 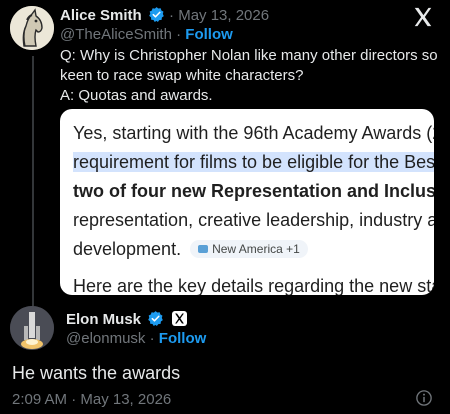 What do you see at coordinates (256, 249) in the screenshot?
I see `source-chip-label: New America +1` at bounding box center [256, 249].